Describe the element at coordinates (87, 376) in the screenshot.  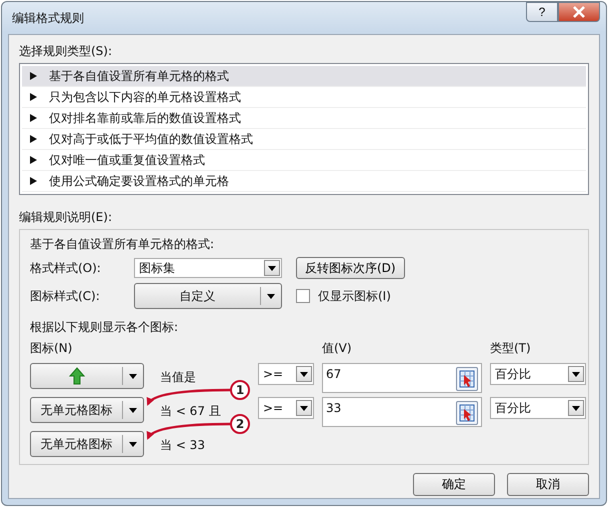
I see `icon-dropdown` at that location.